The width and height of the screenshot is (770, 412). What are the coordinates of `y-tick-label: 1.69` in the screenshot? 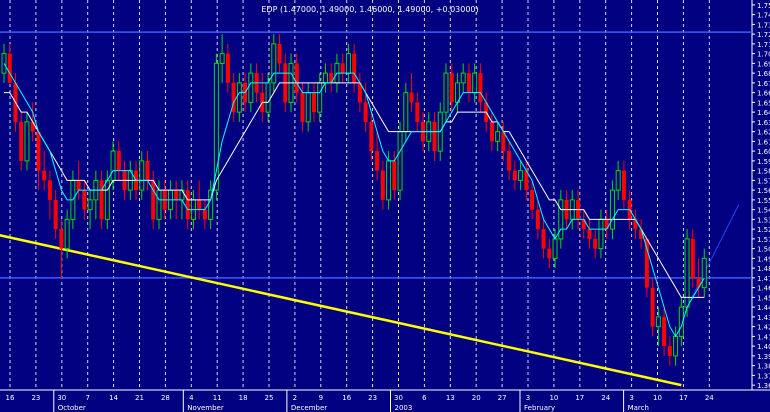 It's located at (763, 64).